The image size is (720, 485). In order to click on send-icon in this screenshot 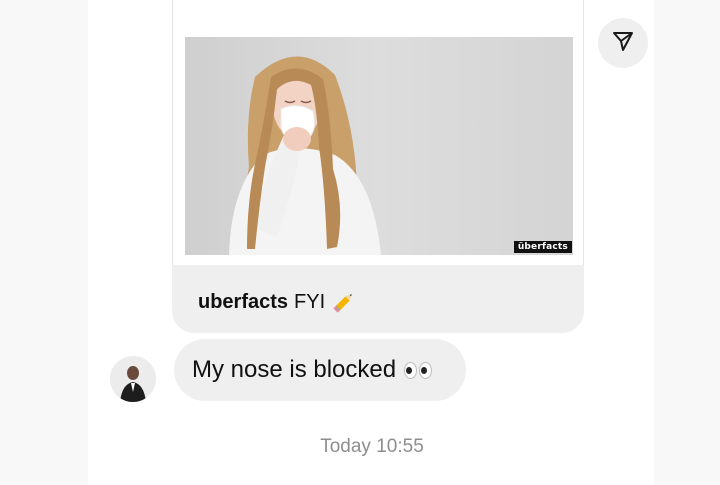, I will do `click(623, 43)`.